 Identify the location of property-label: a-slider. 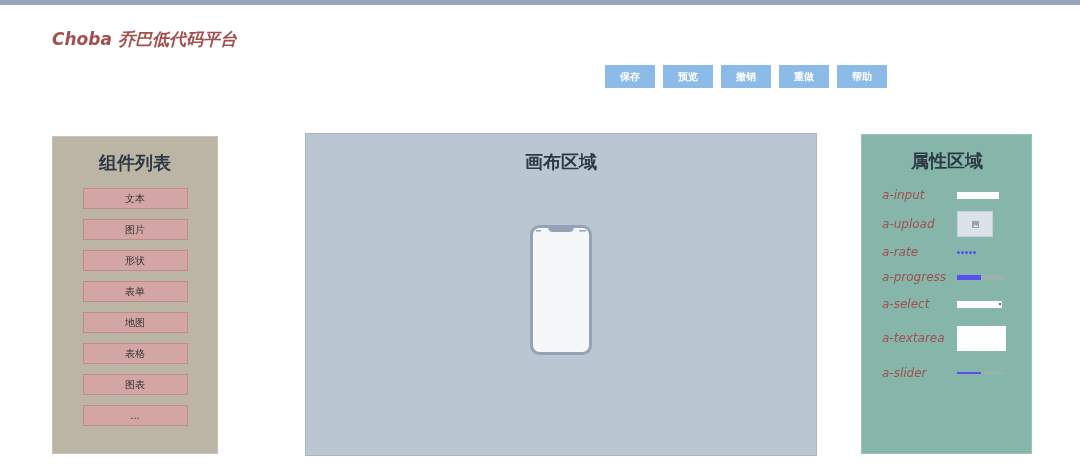
(905, 373).